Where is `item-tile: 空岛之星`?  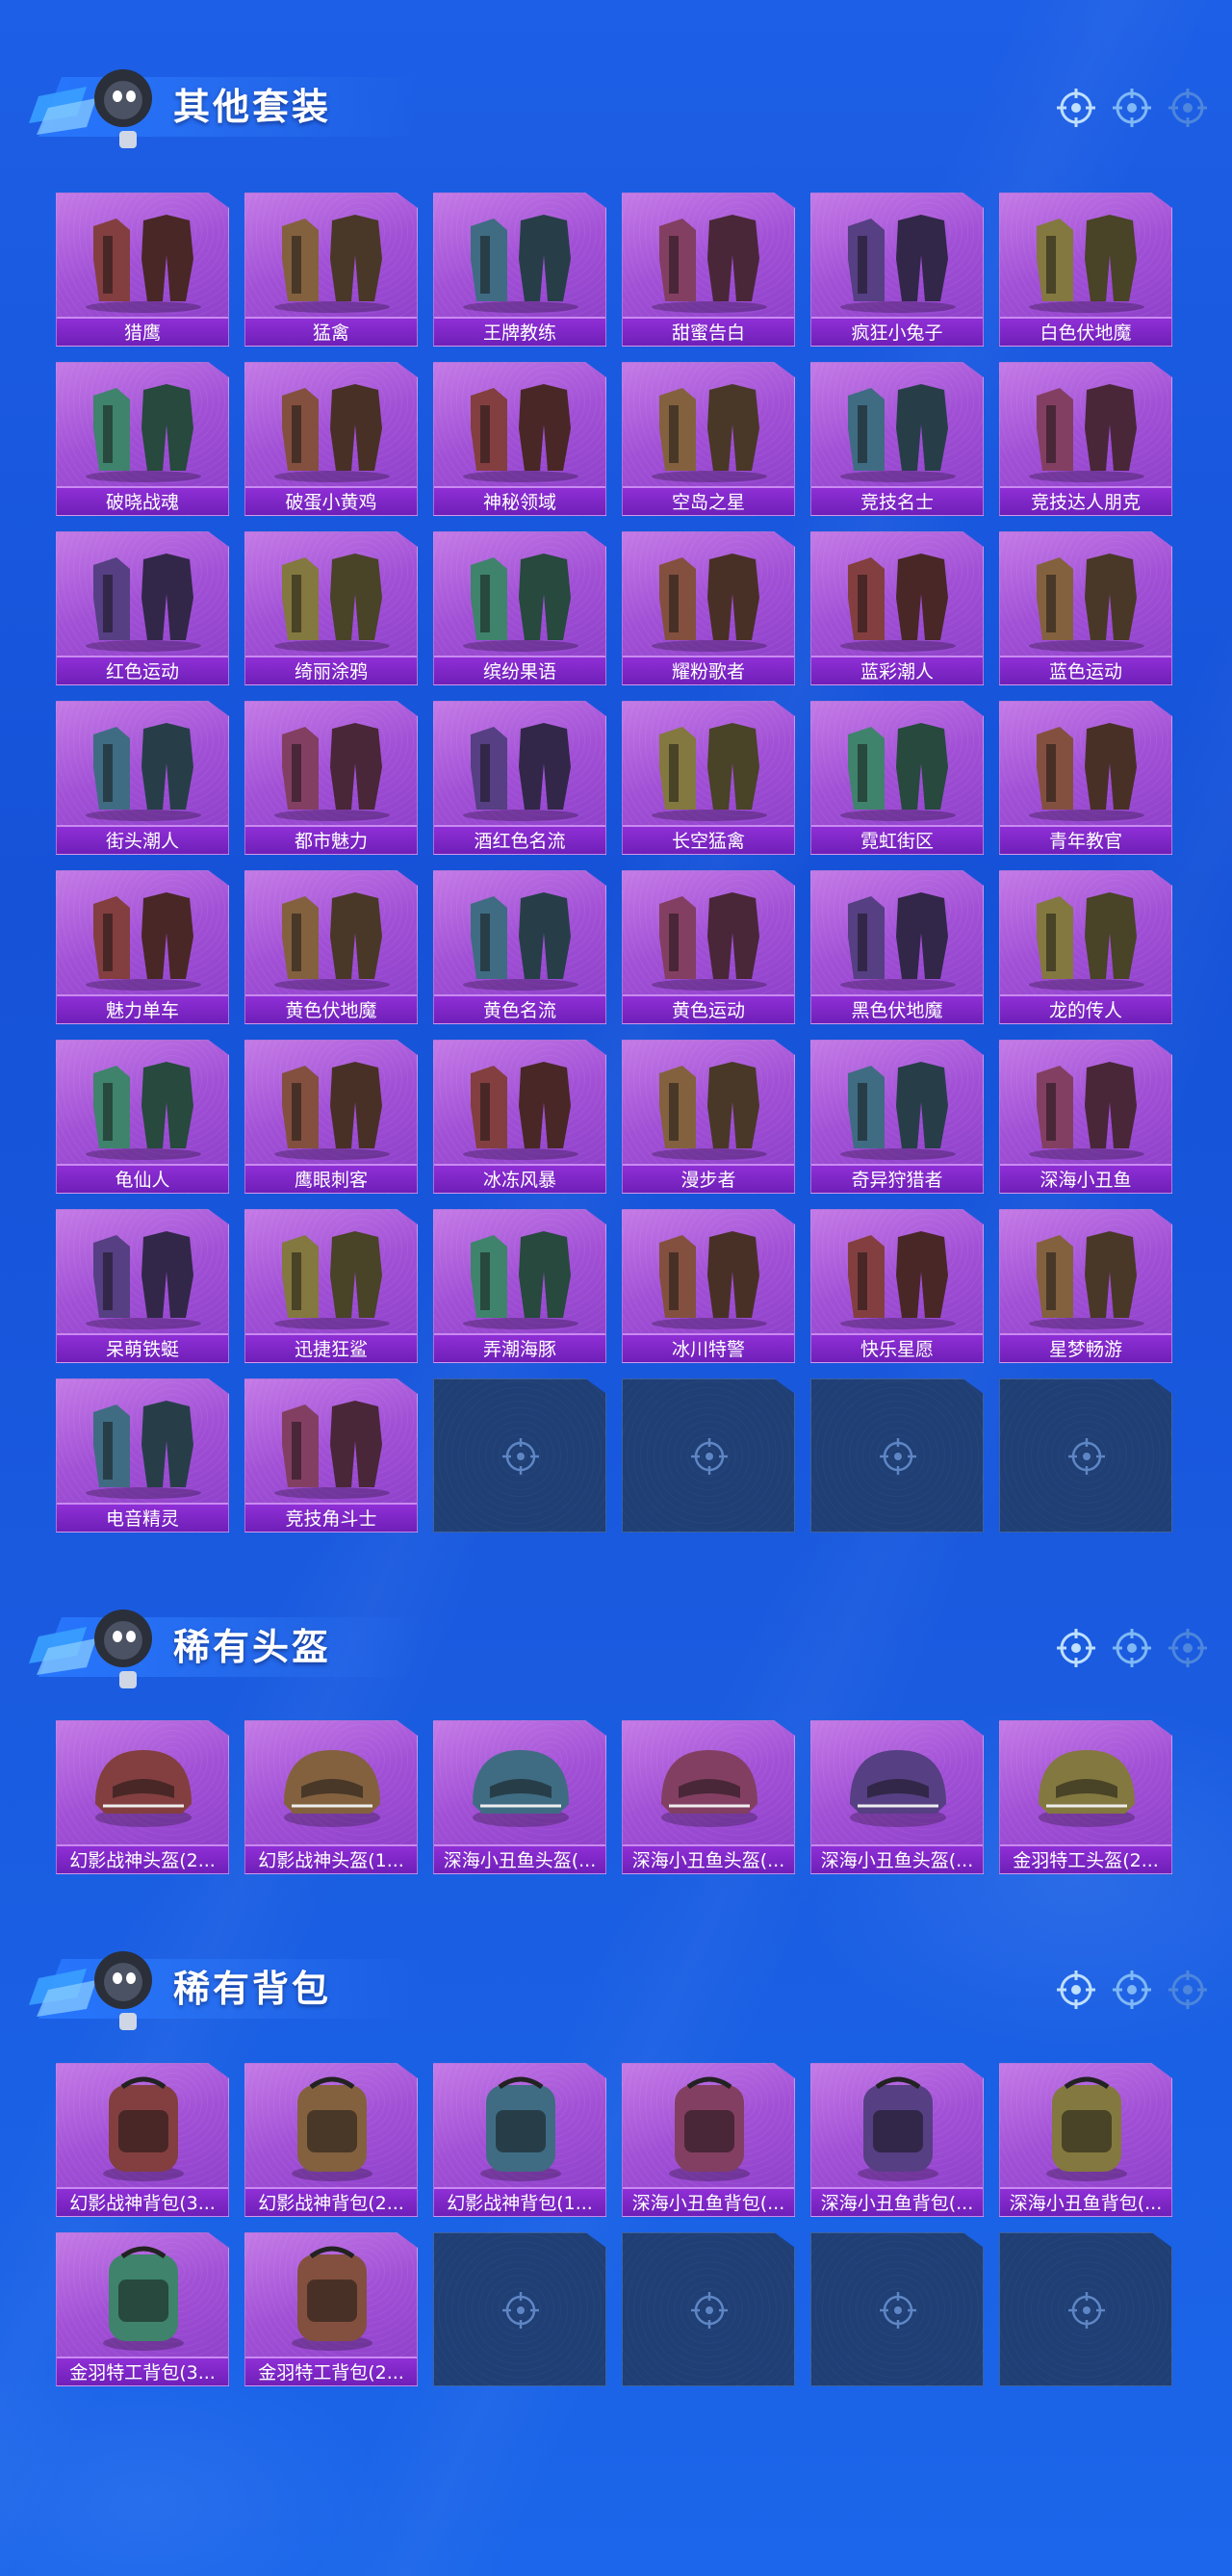 item-tile: 空岛之星 is located at coordinates (708, 439).